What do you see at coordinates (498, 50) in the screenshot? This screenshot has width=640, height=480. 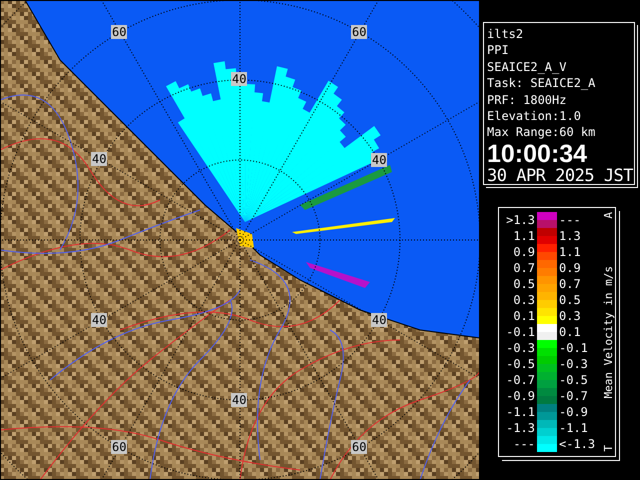 I see `info-text: PPI` at bounding box center [498, 50].